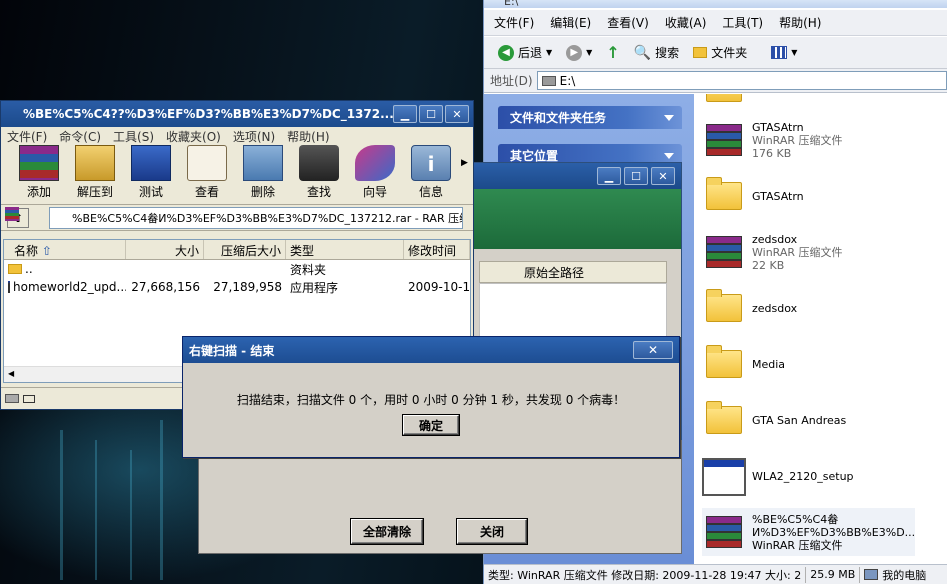 This screenshot has height=584, width=947. What do you see at coordinates (727, 103) in the screenshot?
I see `file-item` at bounding box center [727, 103].